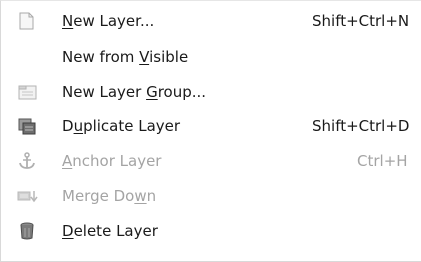 Image resolution: width=421 pixels, height=262 pixels. What do you see at coordinates (109, 196) in the screenshot?
I see `menu-item-label: Merge Down` at bounding box center [109, 196].